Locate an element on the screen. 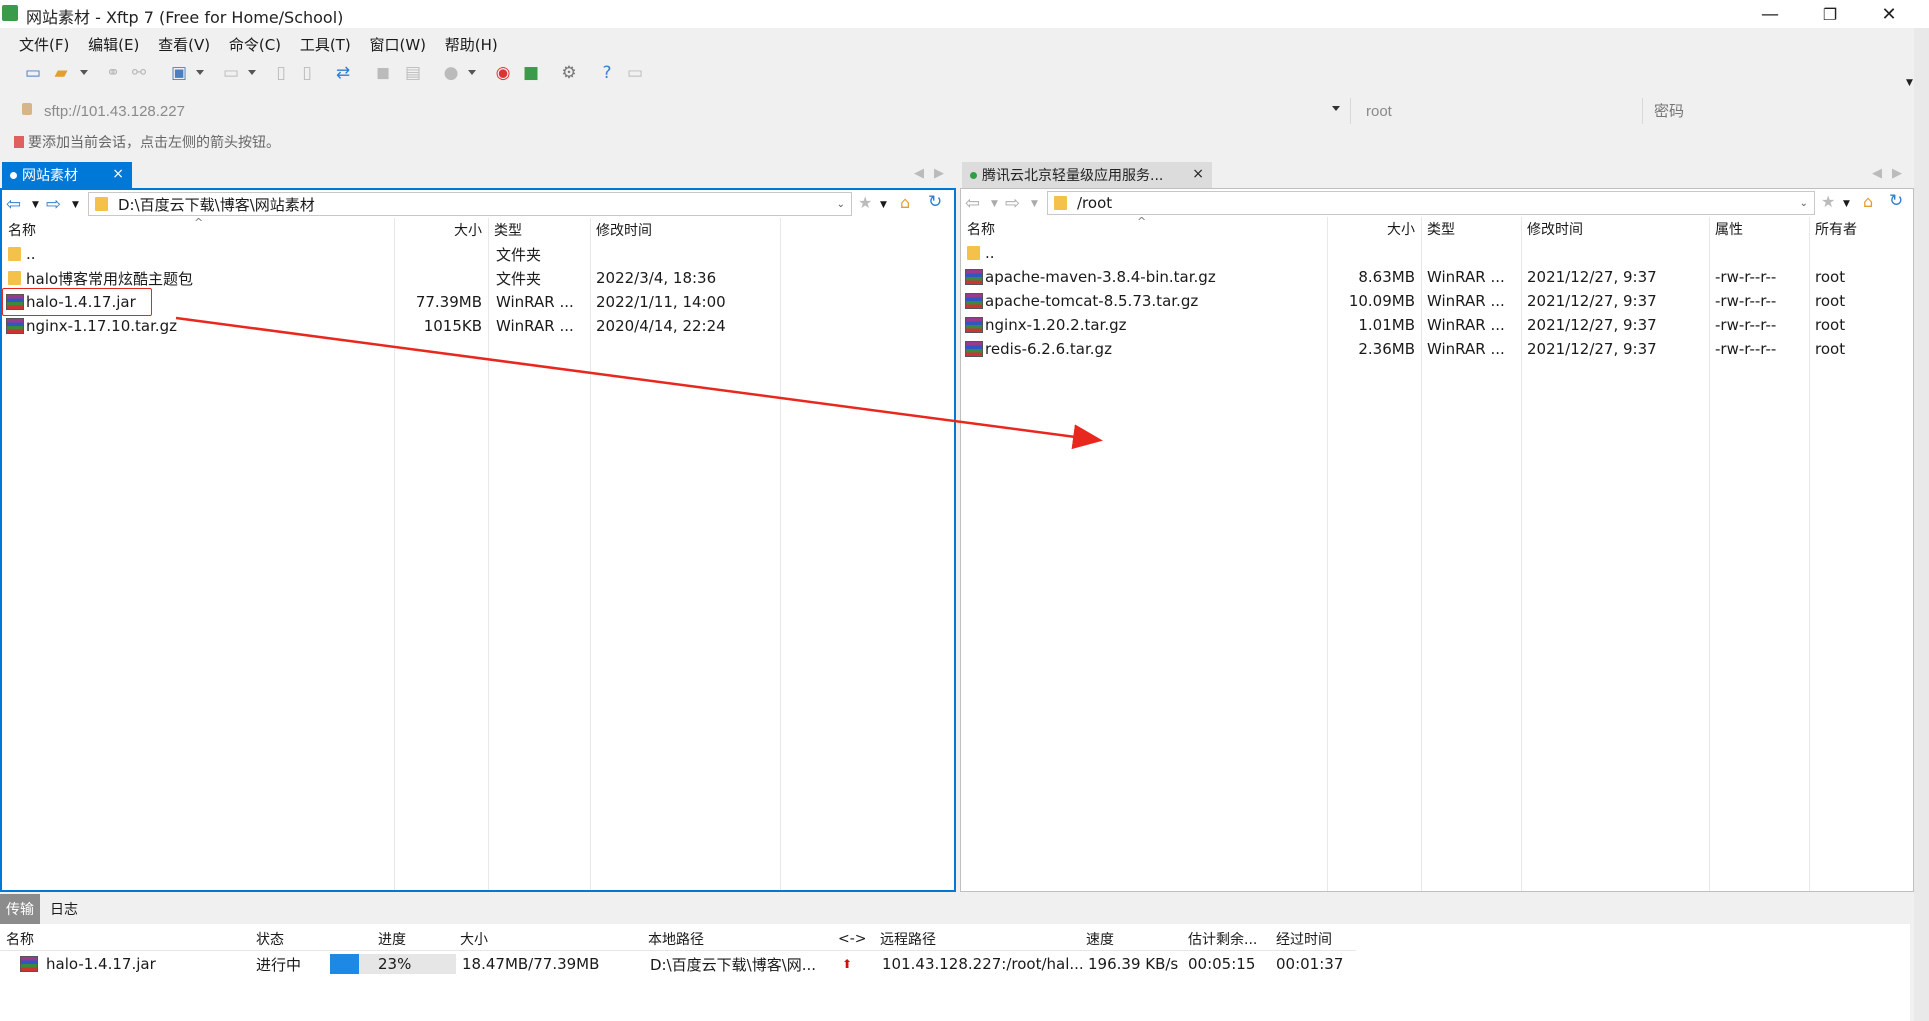 Image resolution: width=1929 pixels, height=1021 pixels. menu-file: 文件(F) is located at coordinates (44, 44).